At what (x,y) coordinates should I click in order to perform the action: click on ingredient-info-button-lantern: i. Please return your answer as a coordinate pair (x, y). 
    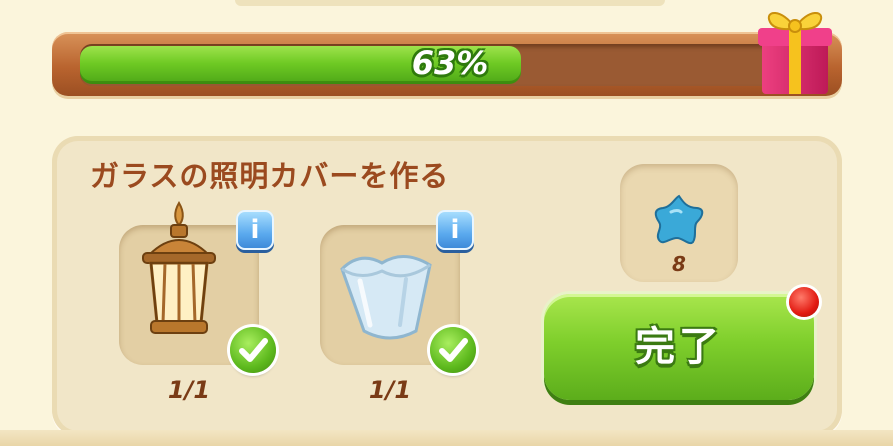
    Looking at the image, I should click on (255, 230).